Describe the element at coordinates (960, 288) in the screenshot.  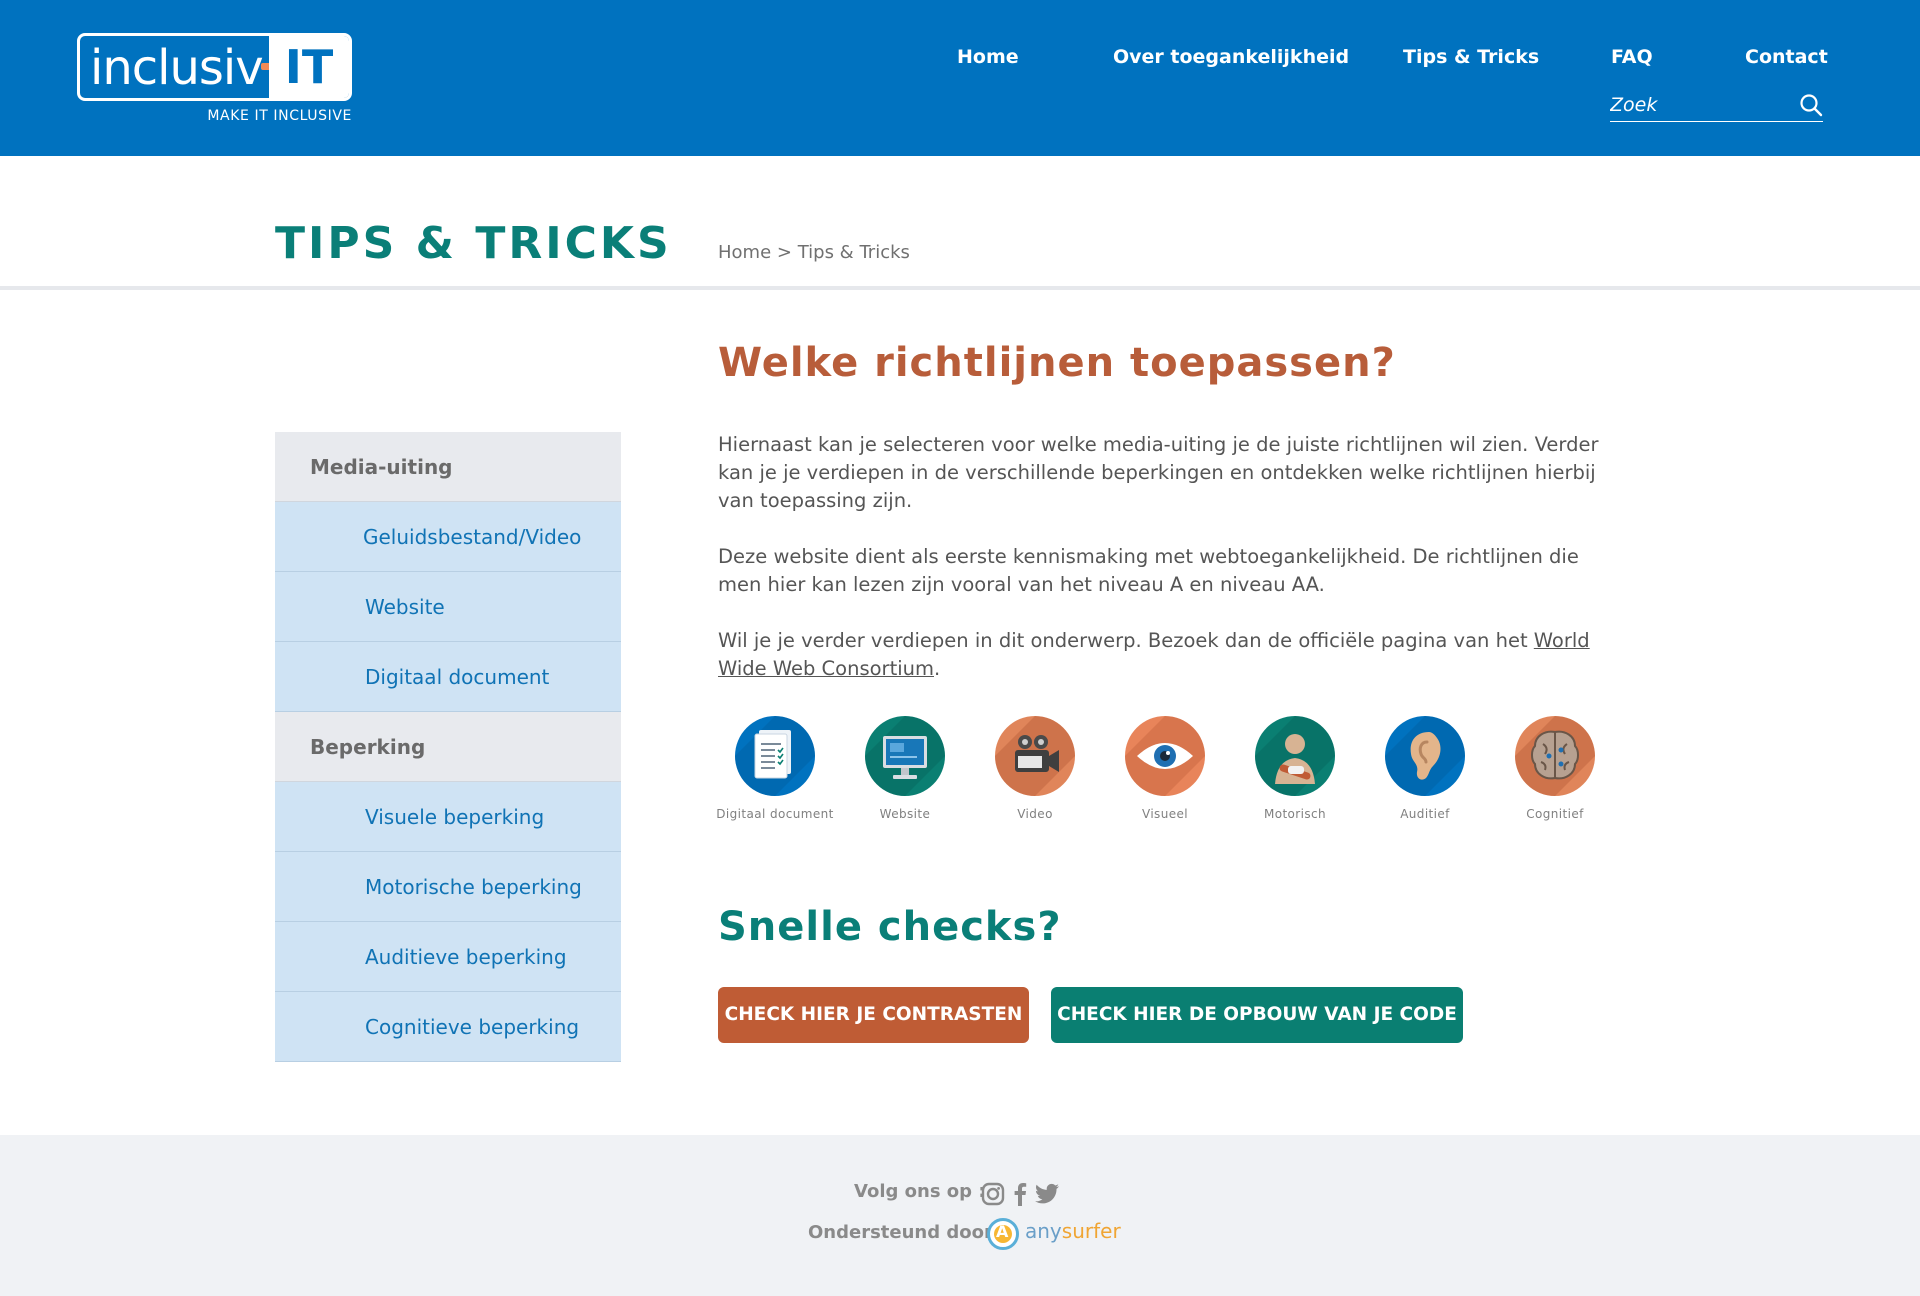
I see `title-divider` at that location.